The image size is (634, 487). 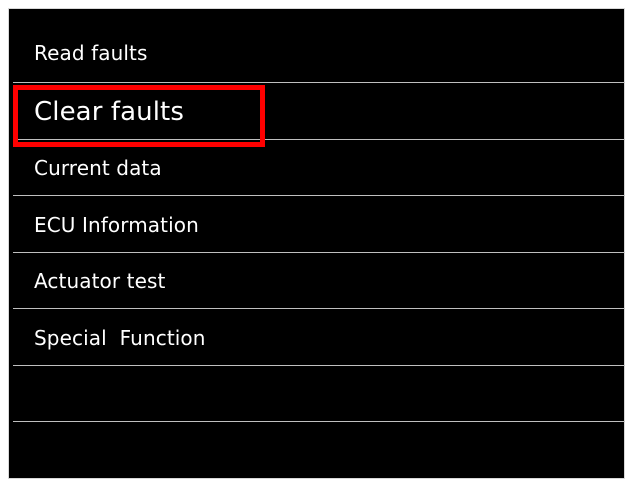 I want to click on menu-item-label: ECU Information, so click(x=116, y=224).